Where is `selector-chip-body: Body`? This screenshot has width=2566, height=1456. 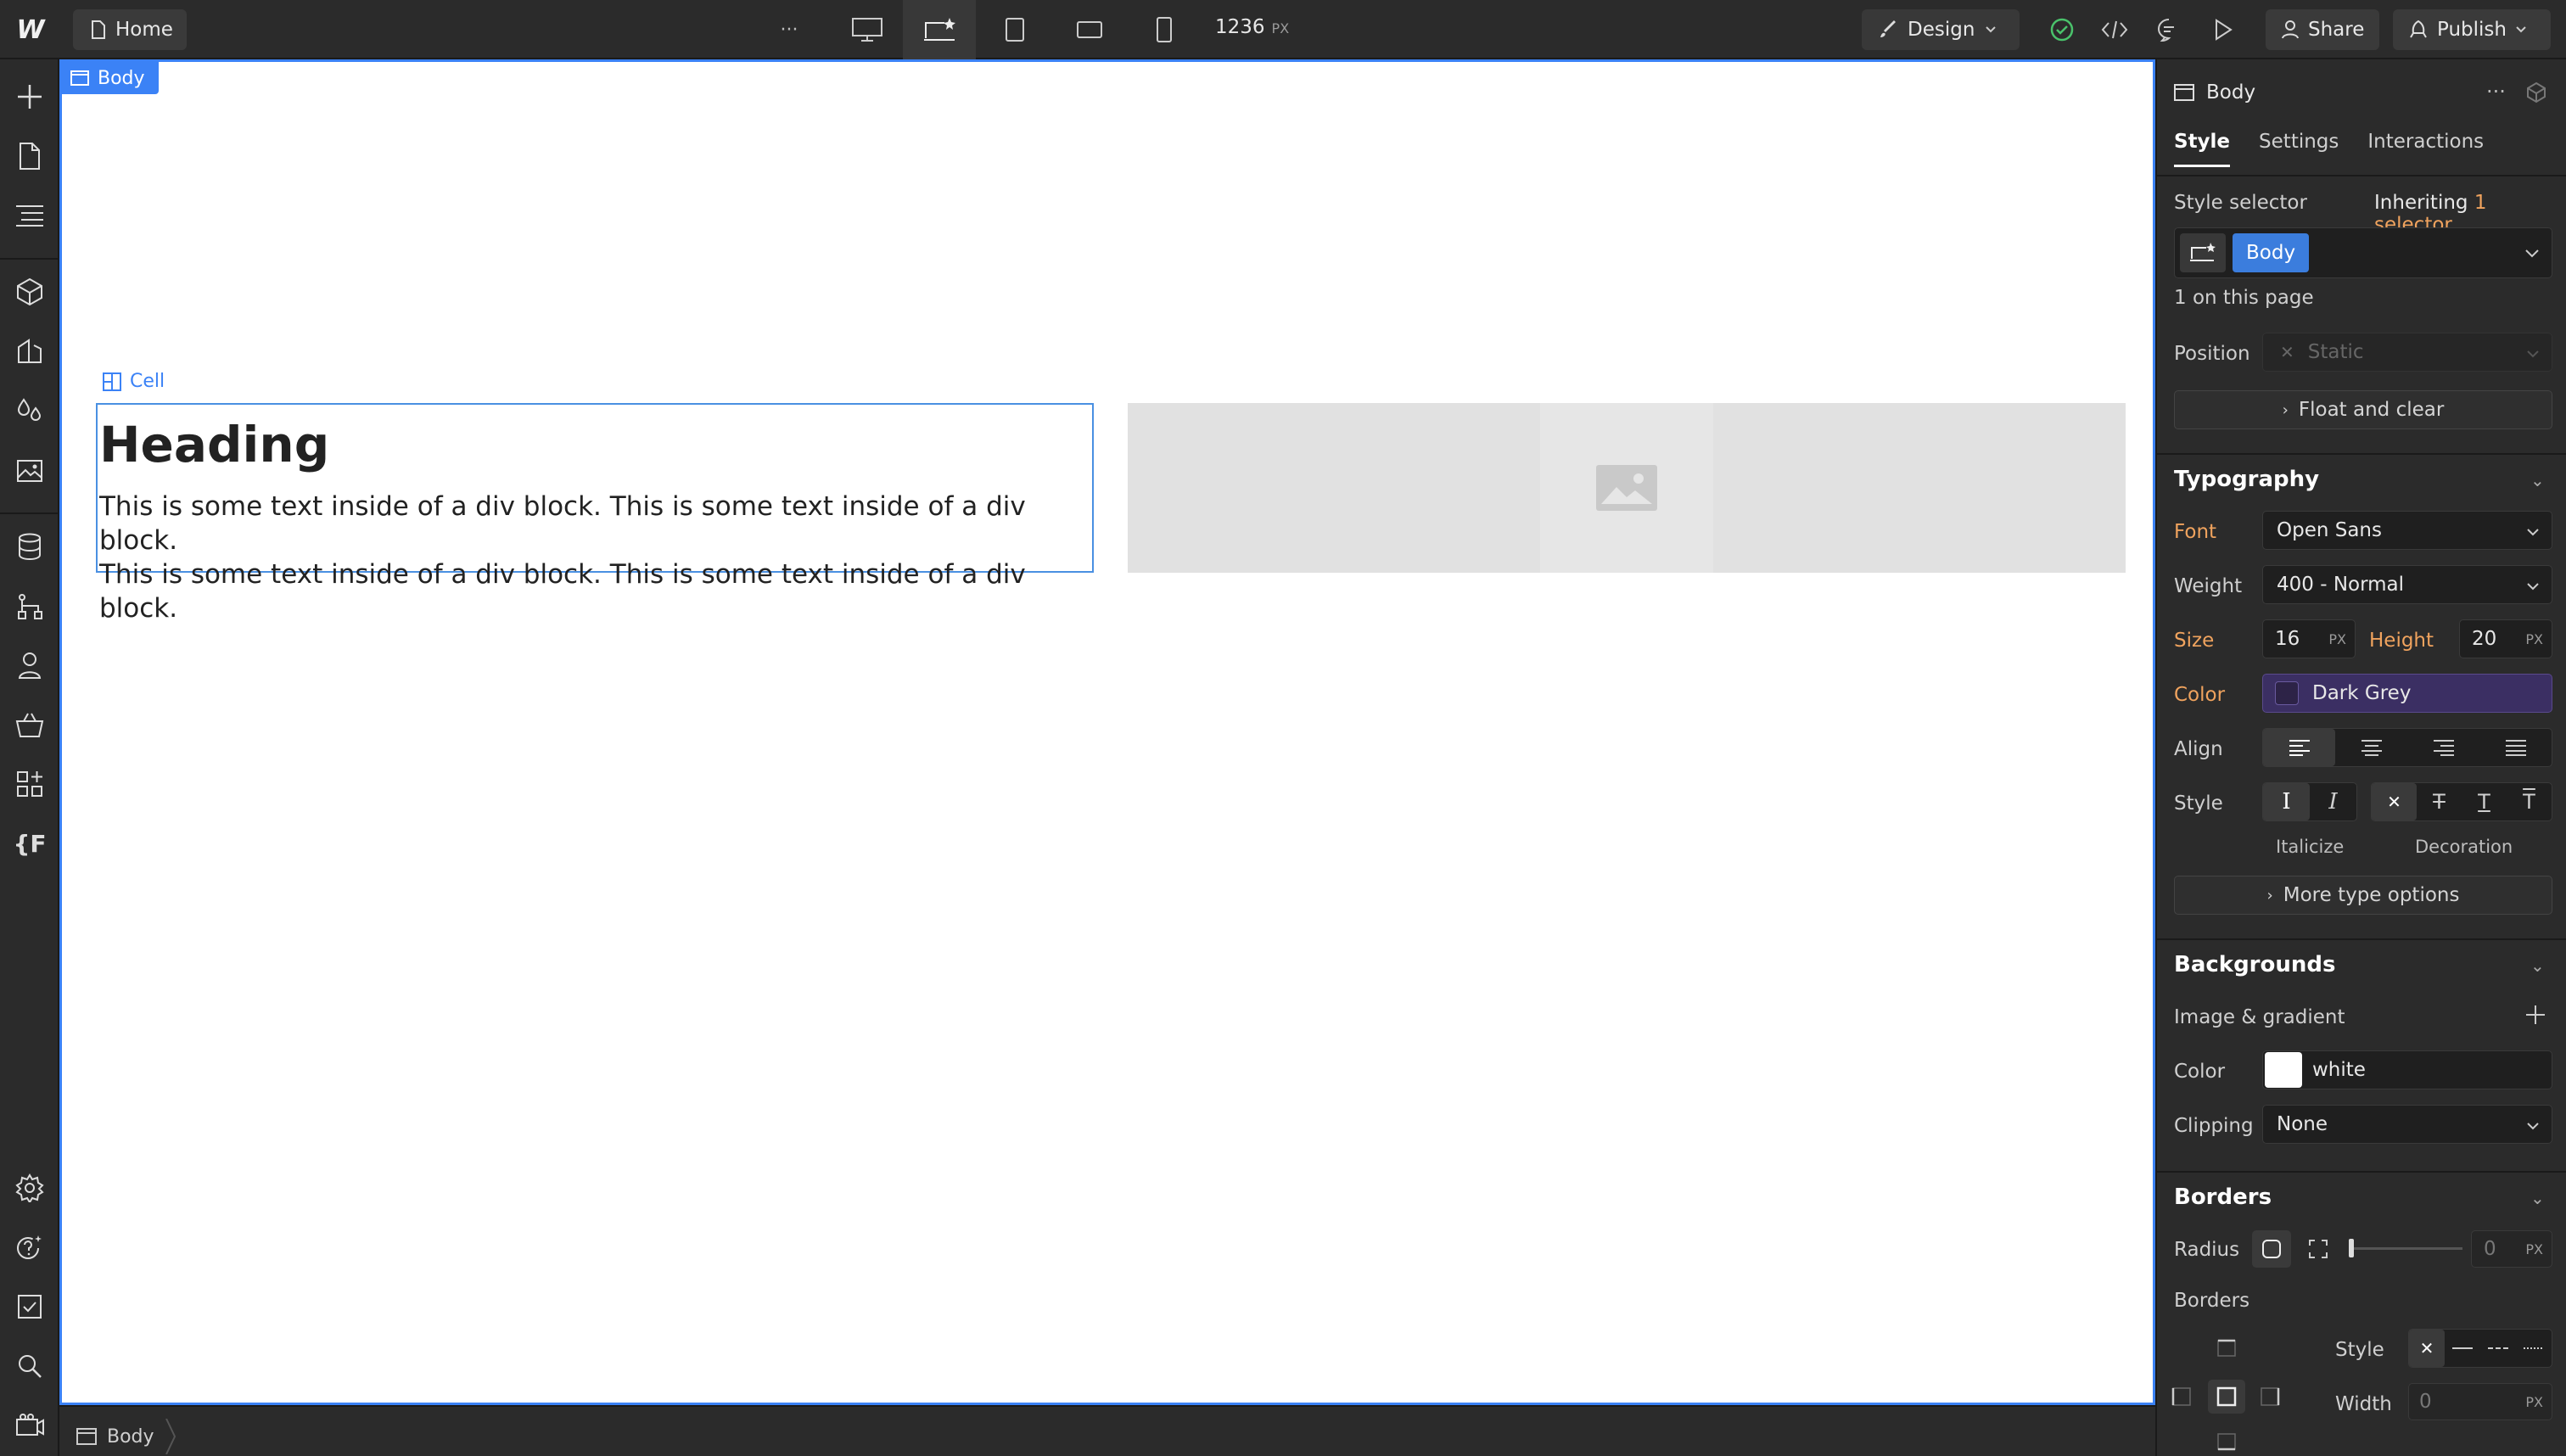
selector-chip-body: Body is located at coordinates (2271, 252).